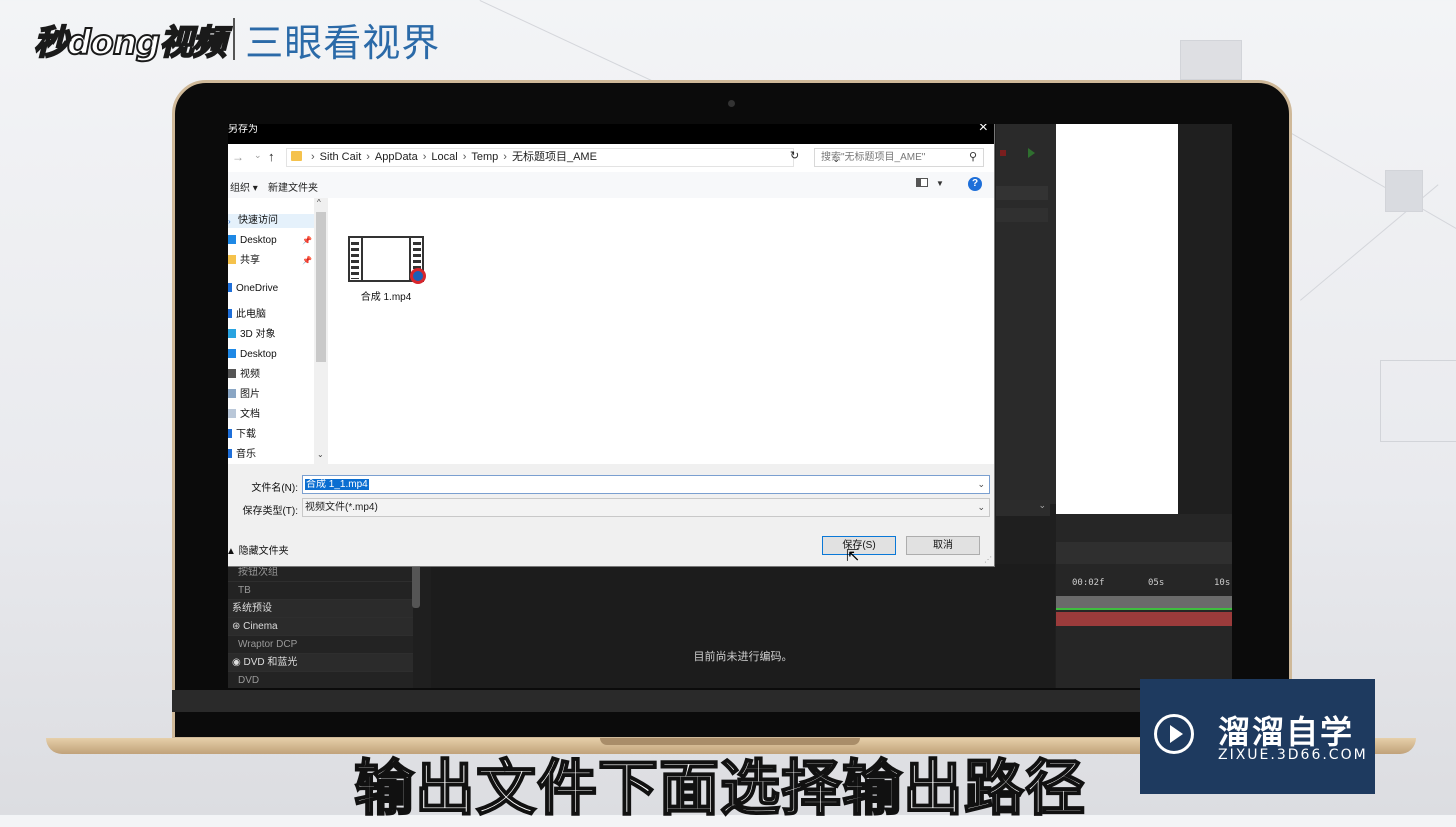  Describe the element at coordinates (252, 355) in the screenshot. I see `nav-item-desktop-pc: Desktop` at that location.